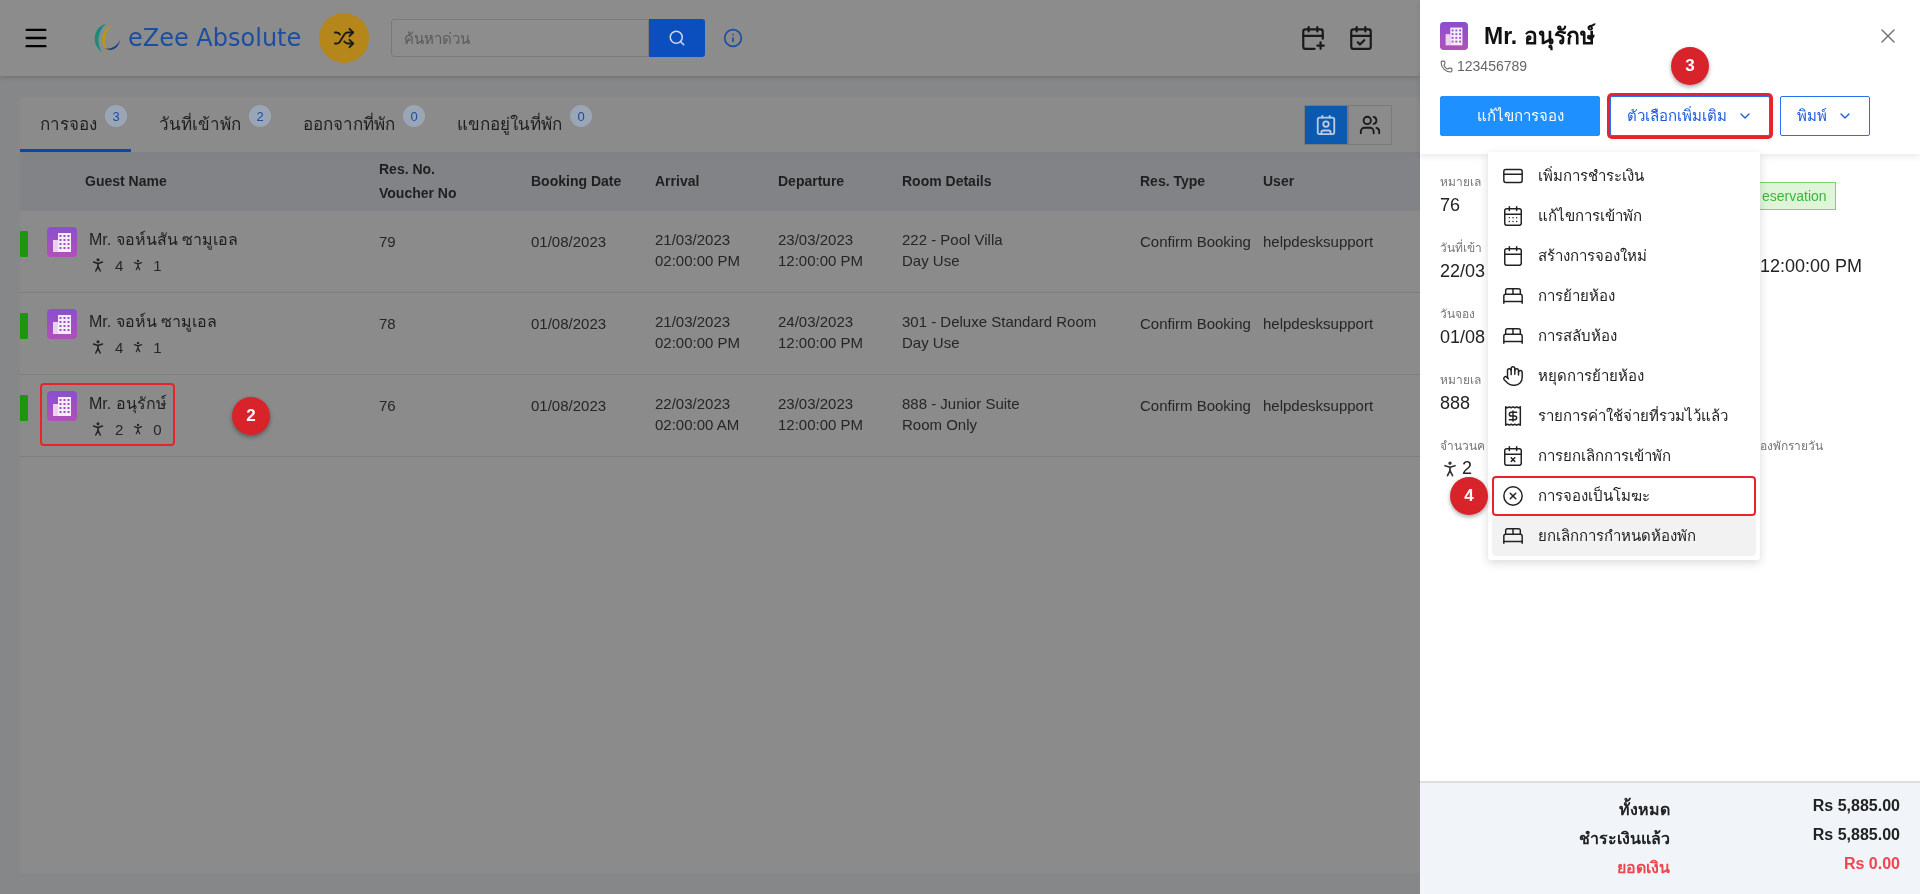 Image resolution: width=1920 pixels, height=894 pixels. I want to click on menu-item: การจองเป็นโมฆะ, so click(1624, 496).